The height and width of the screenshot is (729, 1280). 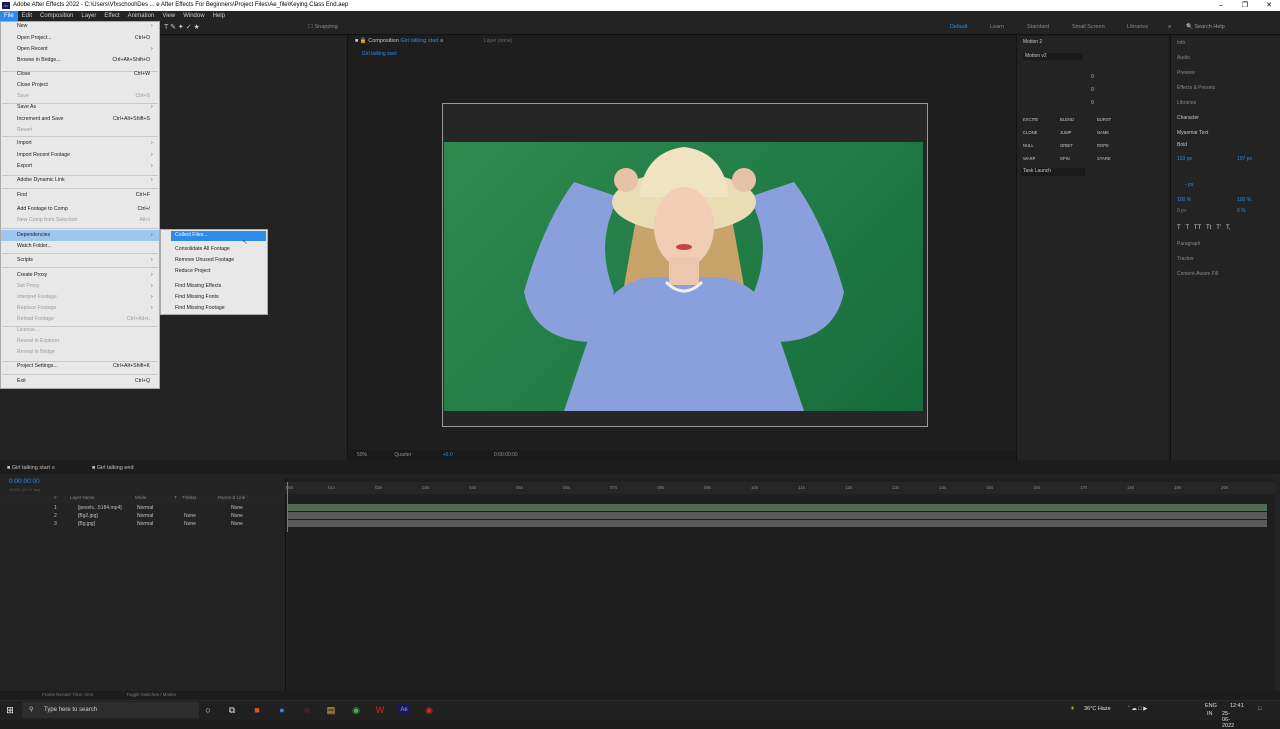 I want to click on motion-orbit-button: ORBIT, so click(x=1078, y=145).